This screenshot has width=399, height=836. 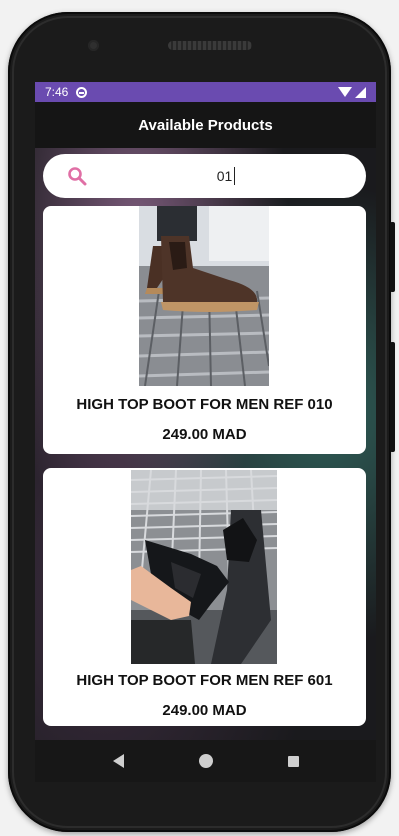 I want to click on search-bar, so click(x=204, y=176).